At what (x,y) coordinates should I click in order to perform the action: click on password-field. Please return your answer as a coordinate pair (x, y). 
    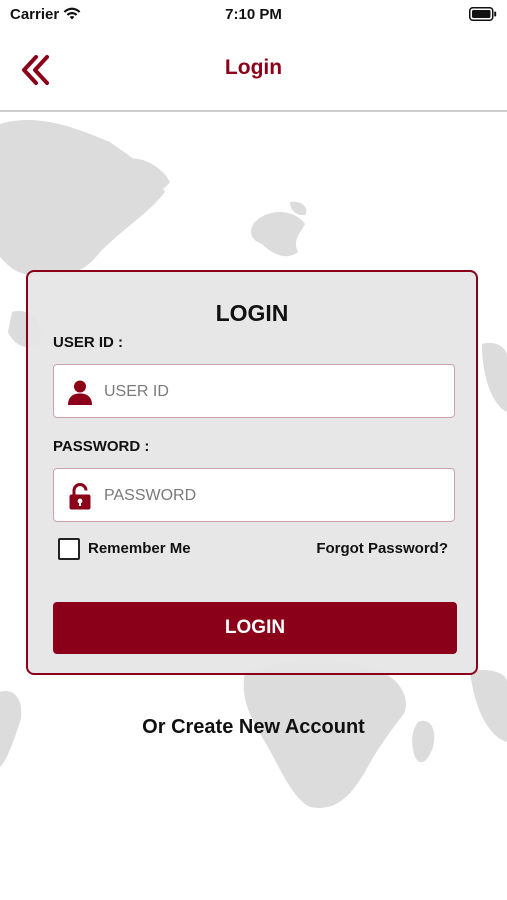
    Looking at the image, I should click on (254, 495).